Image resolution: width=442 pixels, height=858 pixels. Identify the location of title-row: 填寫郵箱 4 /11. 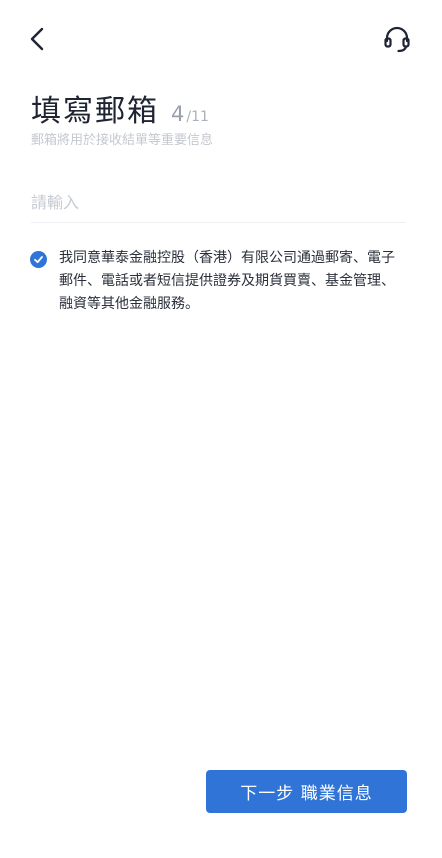
(120, 108).